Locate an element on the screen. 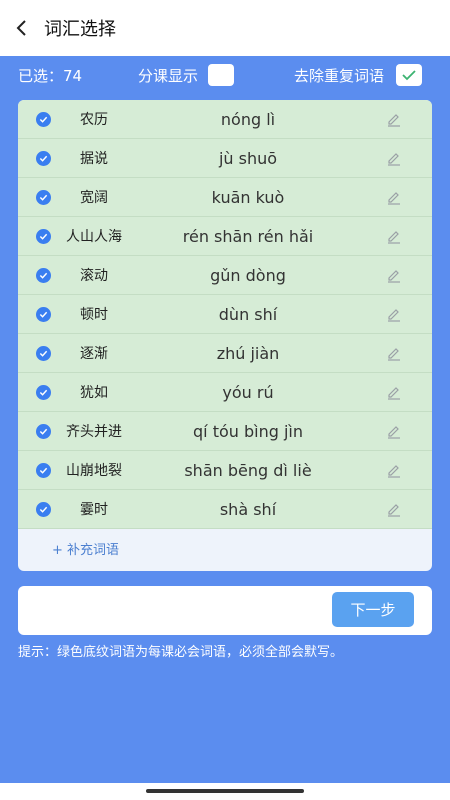  home-indicator is located at coordinates (225, 791).